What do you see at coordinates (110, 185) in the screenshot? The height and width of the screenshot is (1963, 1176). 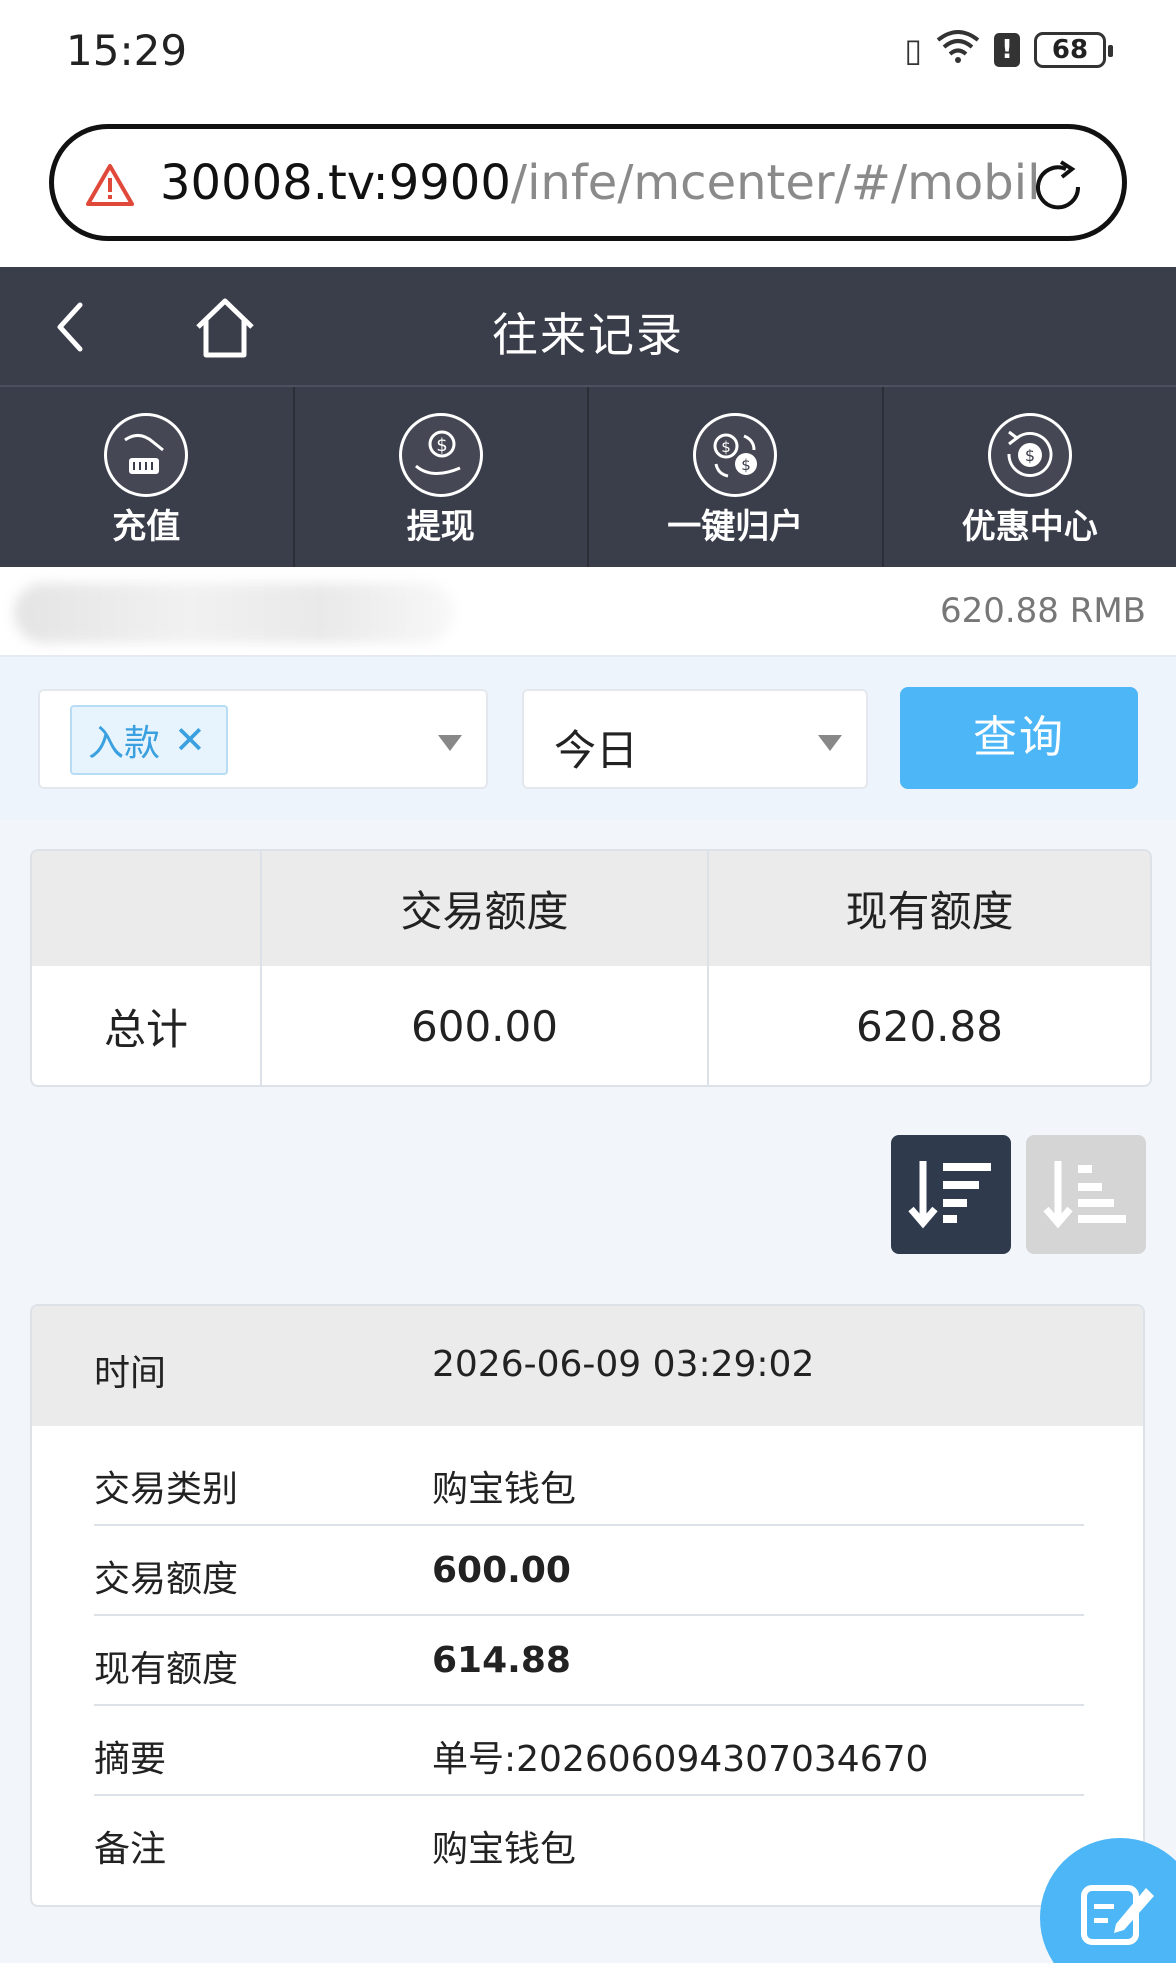 I see `warning-icon` at bounding box center [110, 185].